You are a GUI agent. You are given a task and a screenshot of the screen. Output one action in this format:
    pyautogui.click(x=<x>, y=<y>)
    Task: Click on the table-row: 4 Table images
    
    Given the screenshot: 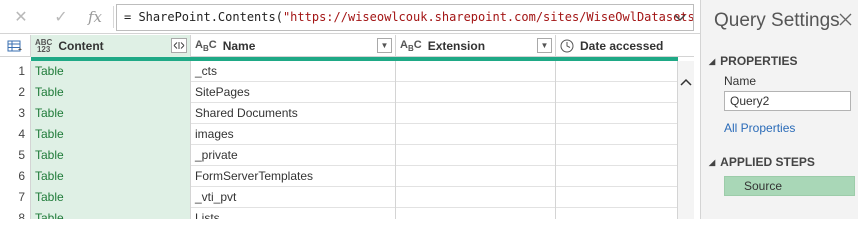 What is the action you would take?
    pyautogui.click(x=347, y=134)
    